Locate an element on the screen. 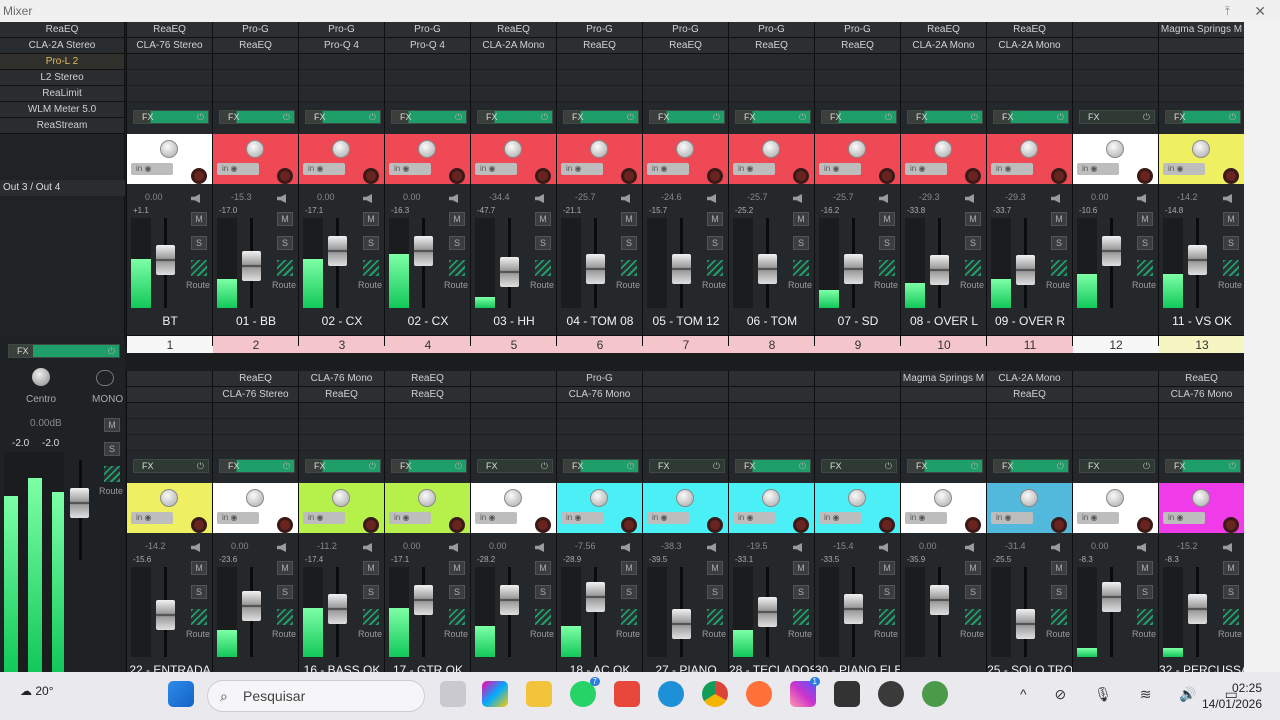 The image size is (1280, 720). master-fx-slot: ReaLimit is located at coordinates (62, 94).